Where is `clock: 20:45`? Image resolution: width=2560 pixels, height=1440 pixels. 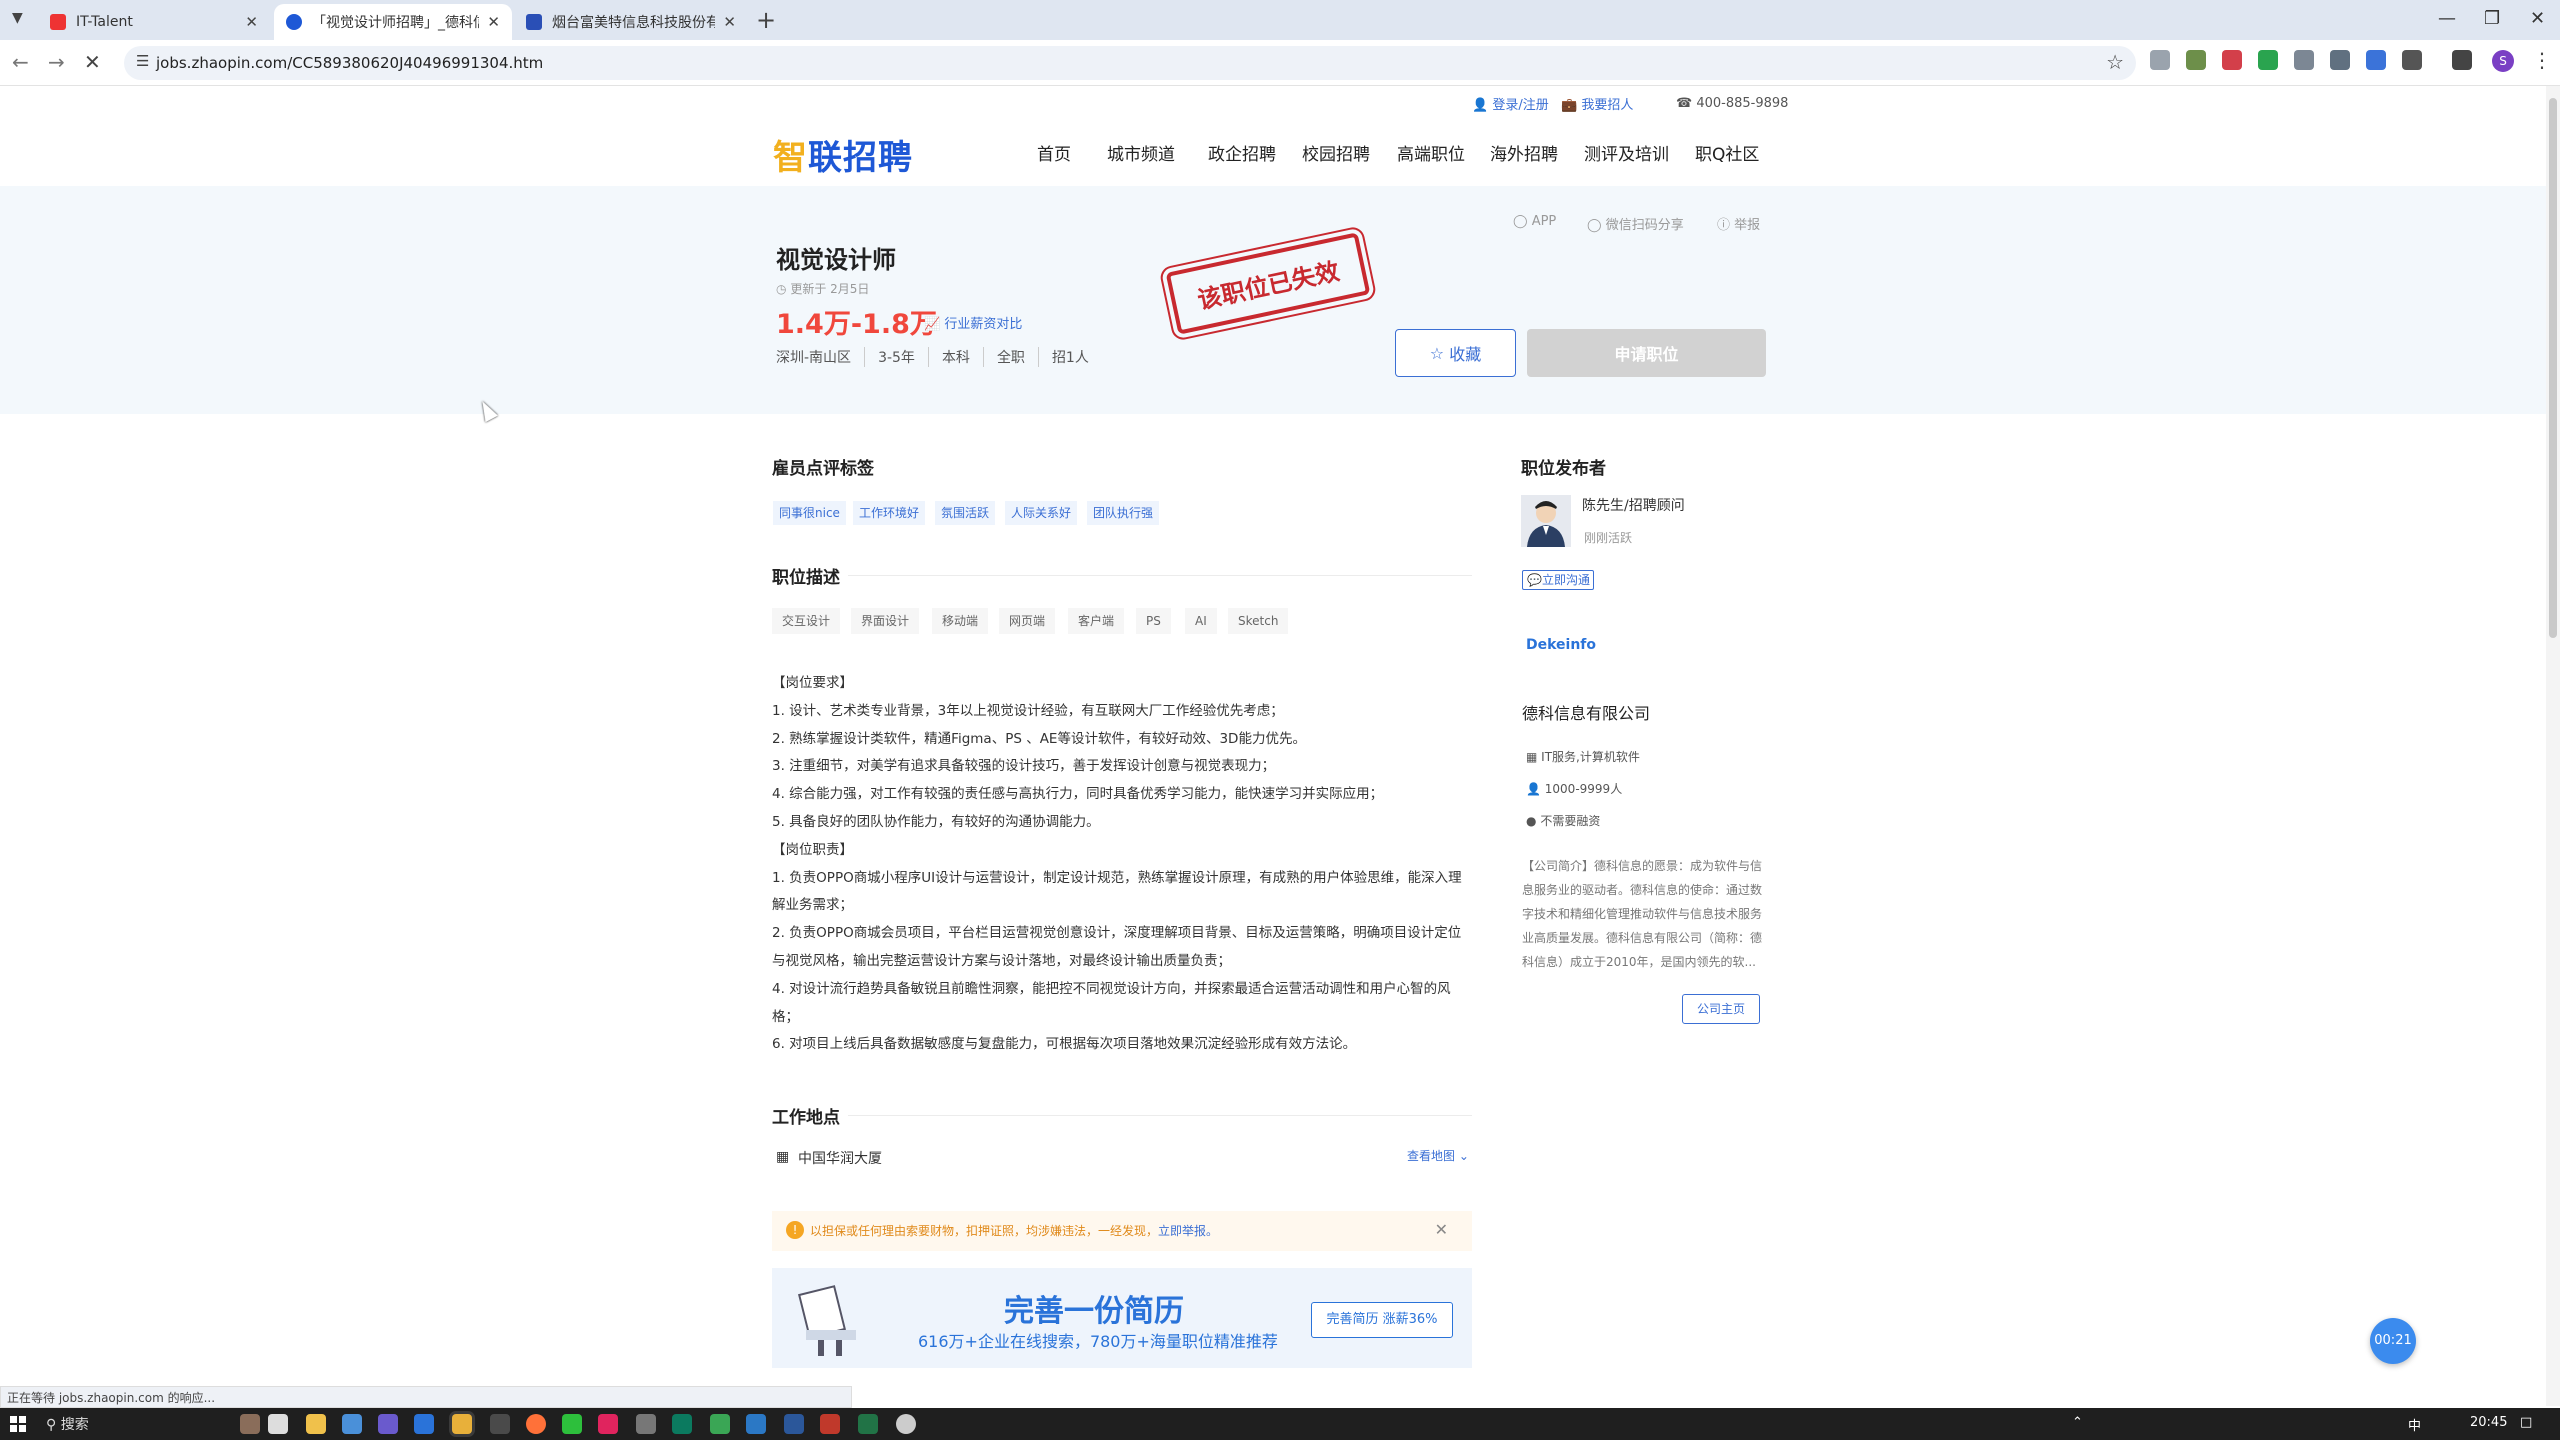 clock: 20:45 is located at coordinates (2488, 1422).